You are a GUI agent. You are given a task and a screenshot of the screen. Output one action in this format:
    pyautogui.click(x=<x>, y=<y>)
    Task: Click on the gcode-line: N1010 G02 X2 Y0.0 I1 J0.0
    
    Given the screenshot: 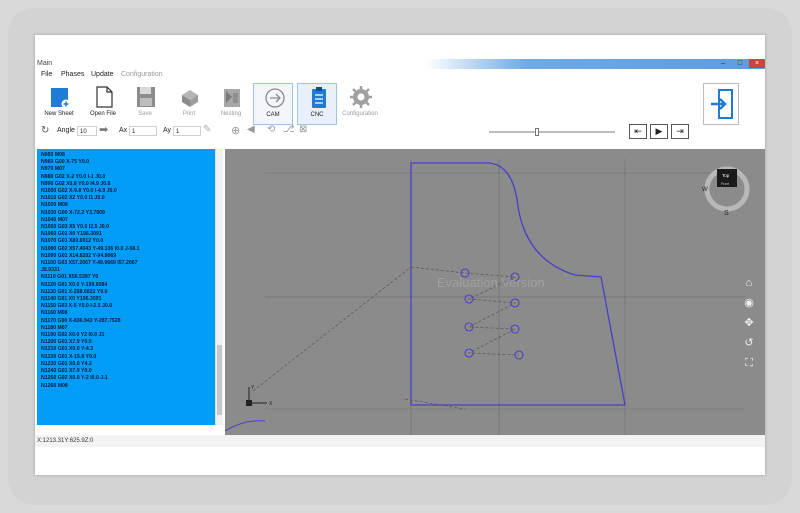 What is the action you would take?
    pyautogui.click(x=73, y=198)
    